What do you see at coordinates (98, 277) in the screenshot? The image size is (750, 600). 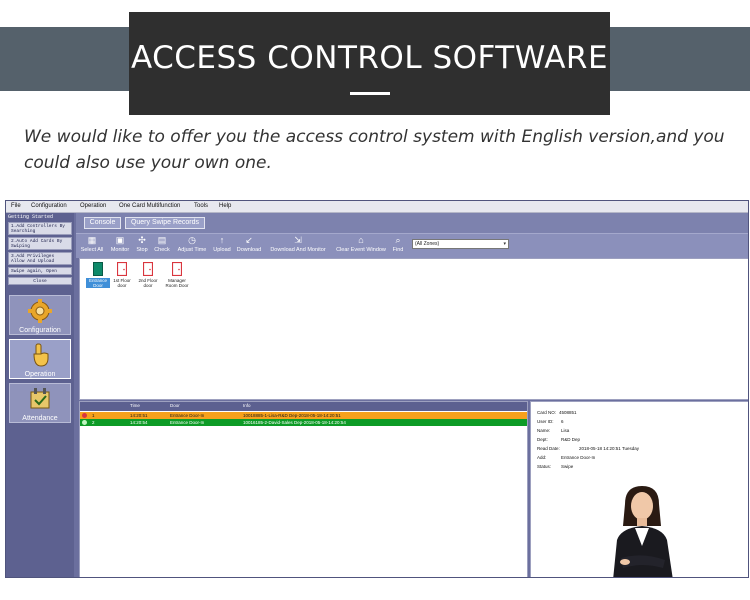 I see `door-entrance: Entrance Door` at bounding box center [98, 277].